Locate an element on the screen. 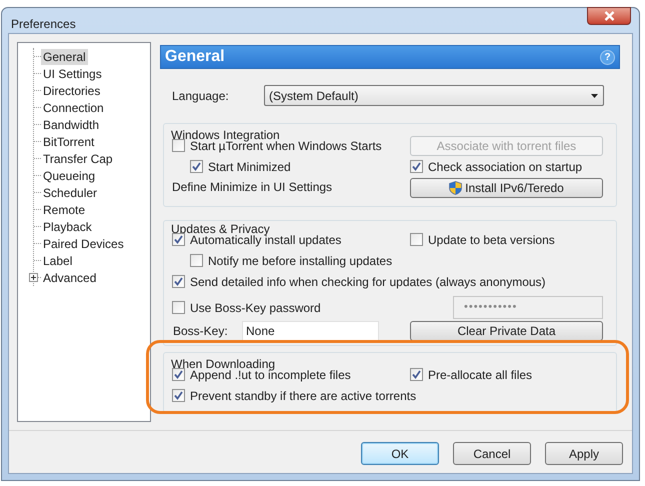 Image resolution: width=645 pixels, height=486 pixels. checkbox-label: Update to beta versions is located at coordinates (491, 239).